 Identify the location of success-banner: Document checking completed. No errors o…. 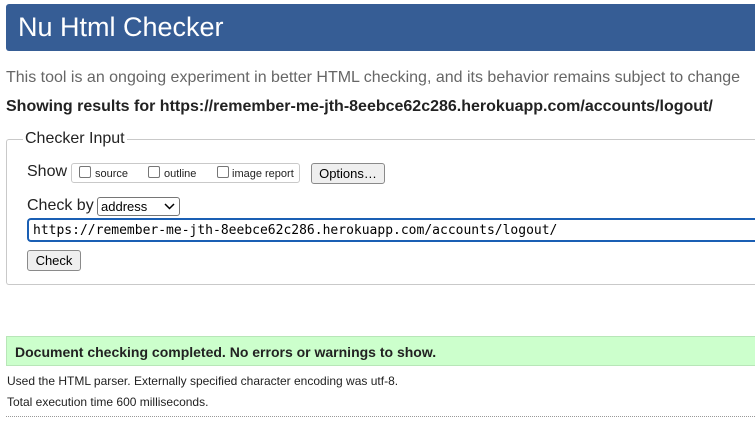
(380, 351).